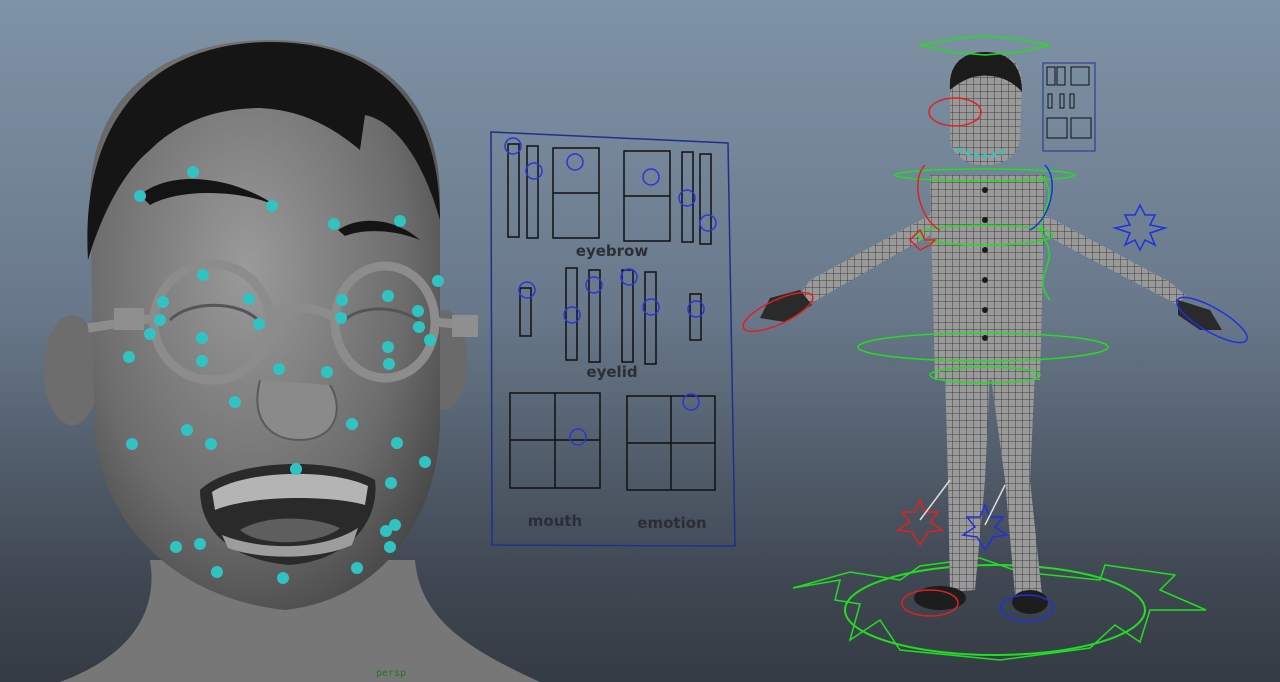 Image resolution: width=1280 pixels, height=682 pixels. Describe the element at coordinates (611, 372) in the screenshot. I see `panel-label-eyelid: eyelid` at that location.